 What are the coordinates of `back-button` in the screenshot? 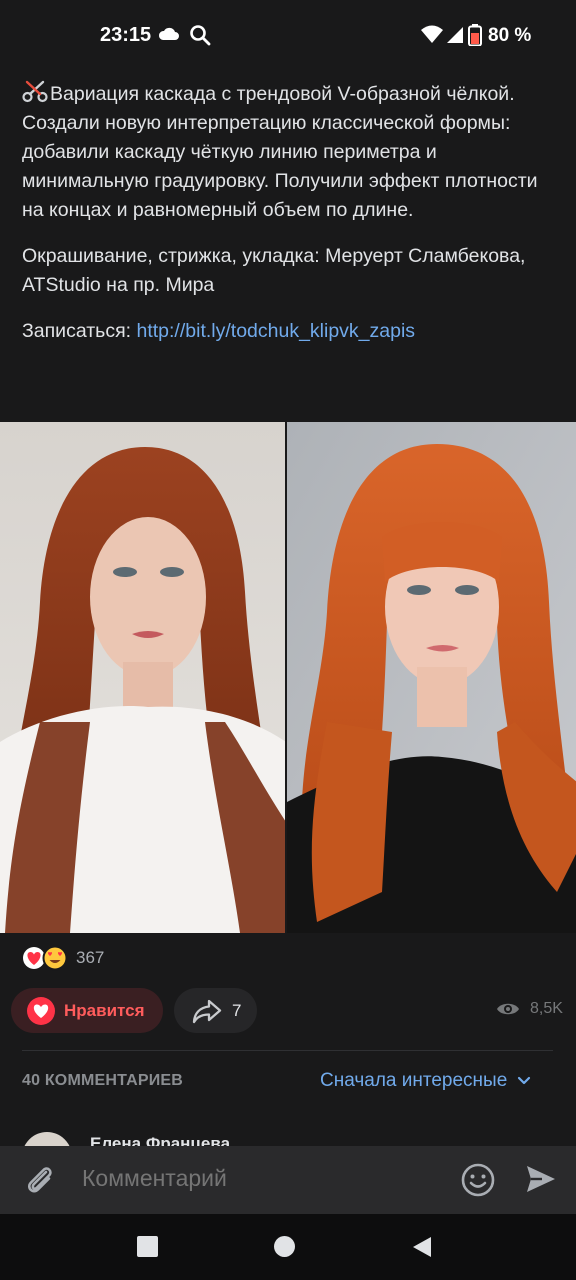 It's located at (422, 1247).